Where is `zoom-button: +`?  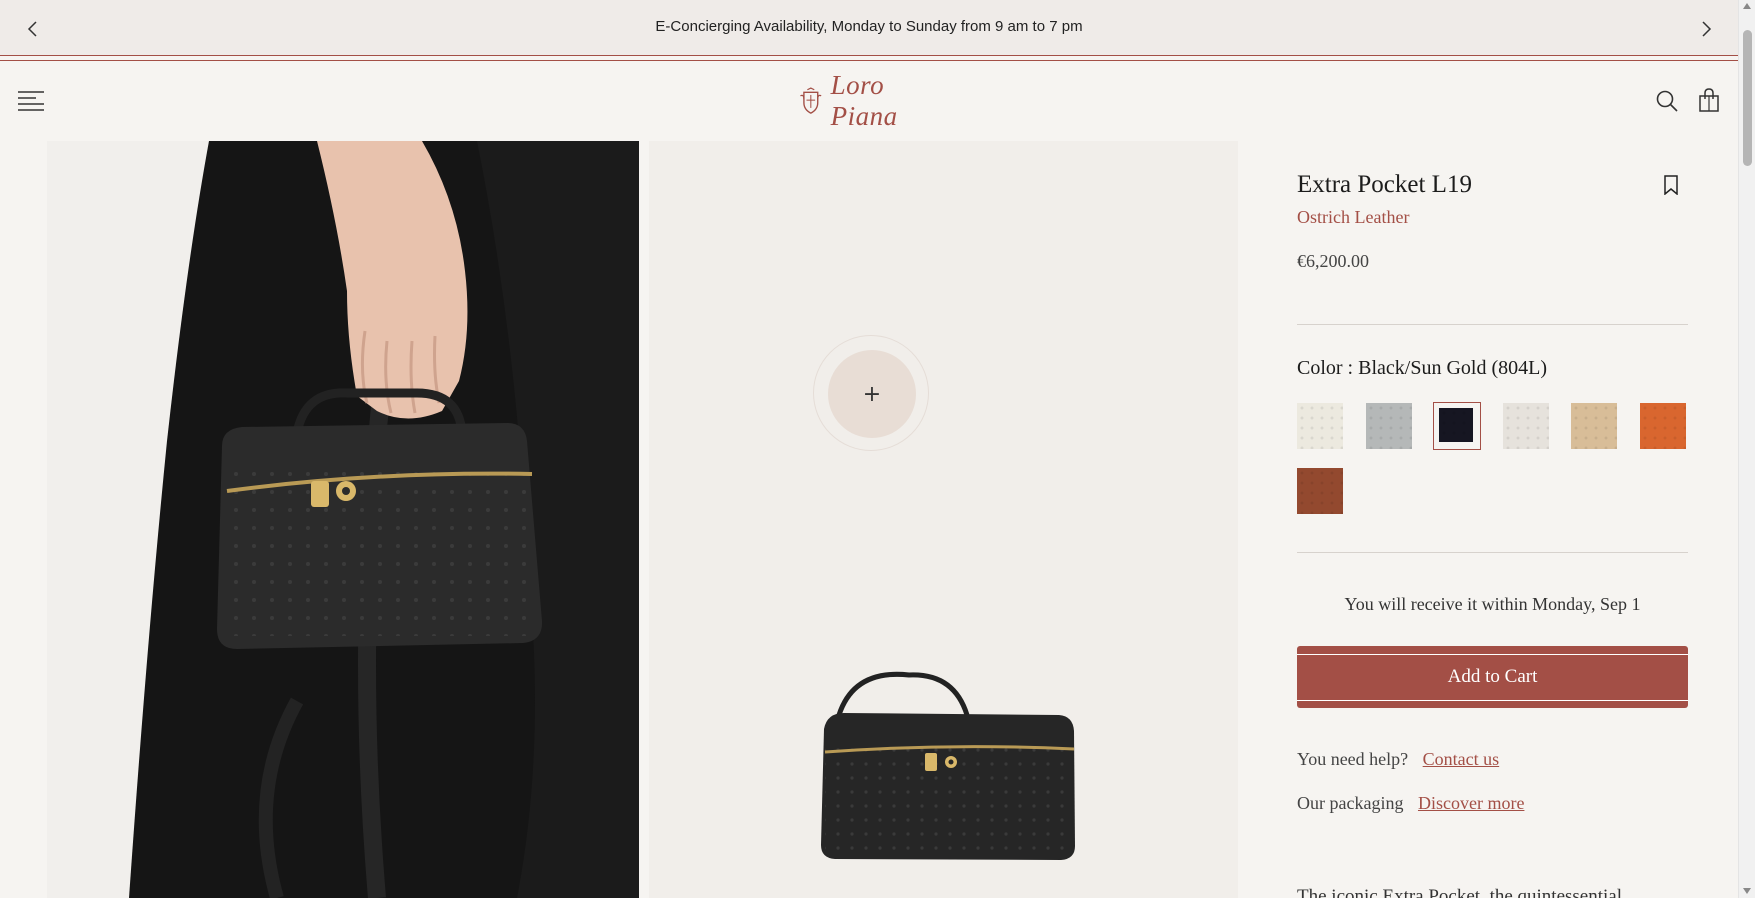 zoom-button: + is located at coordinates (871, 393).